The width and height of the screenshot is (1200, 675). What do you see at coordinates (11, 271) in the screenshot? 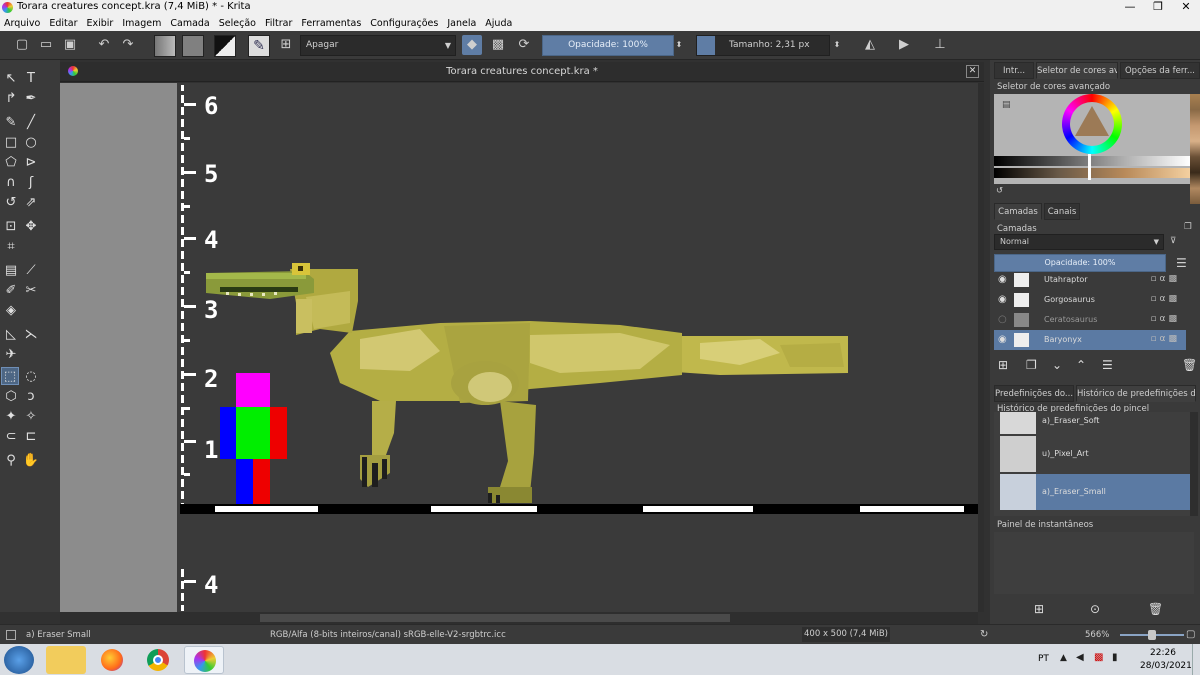
I see `gradient-tool-icon: ▤` at bounding box center [11, 271].